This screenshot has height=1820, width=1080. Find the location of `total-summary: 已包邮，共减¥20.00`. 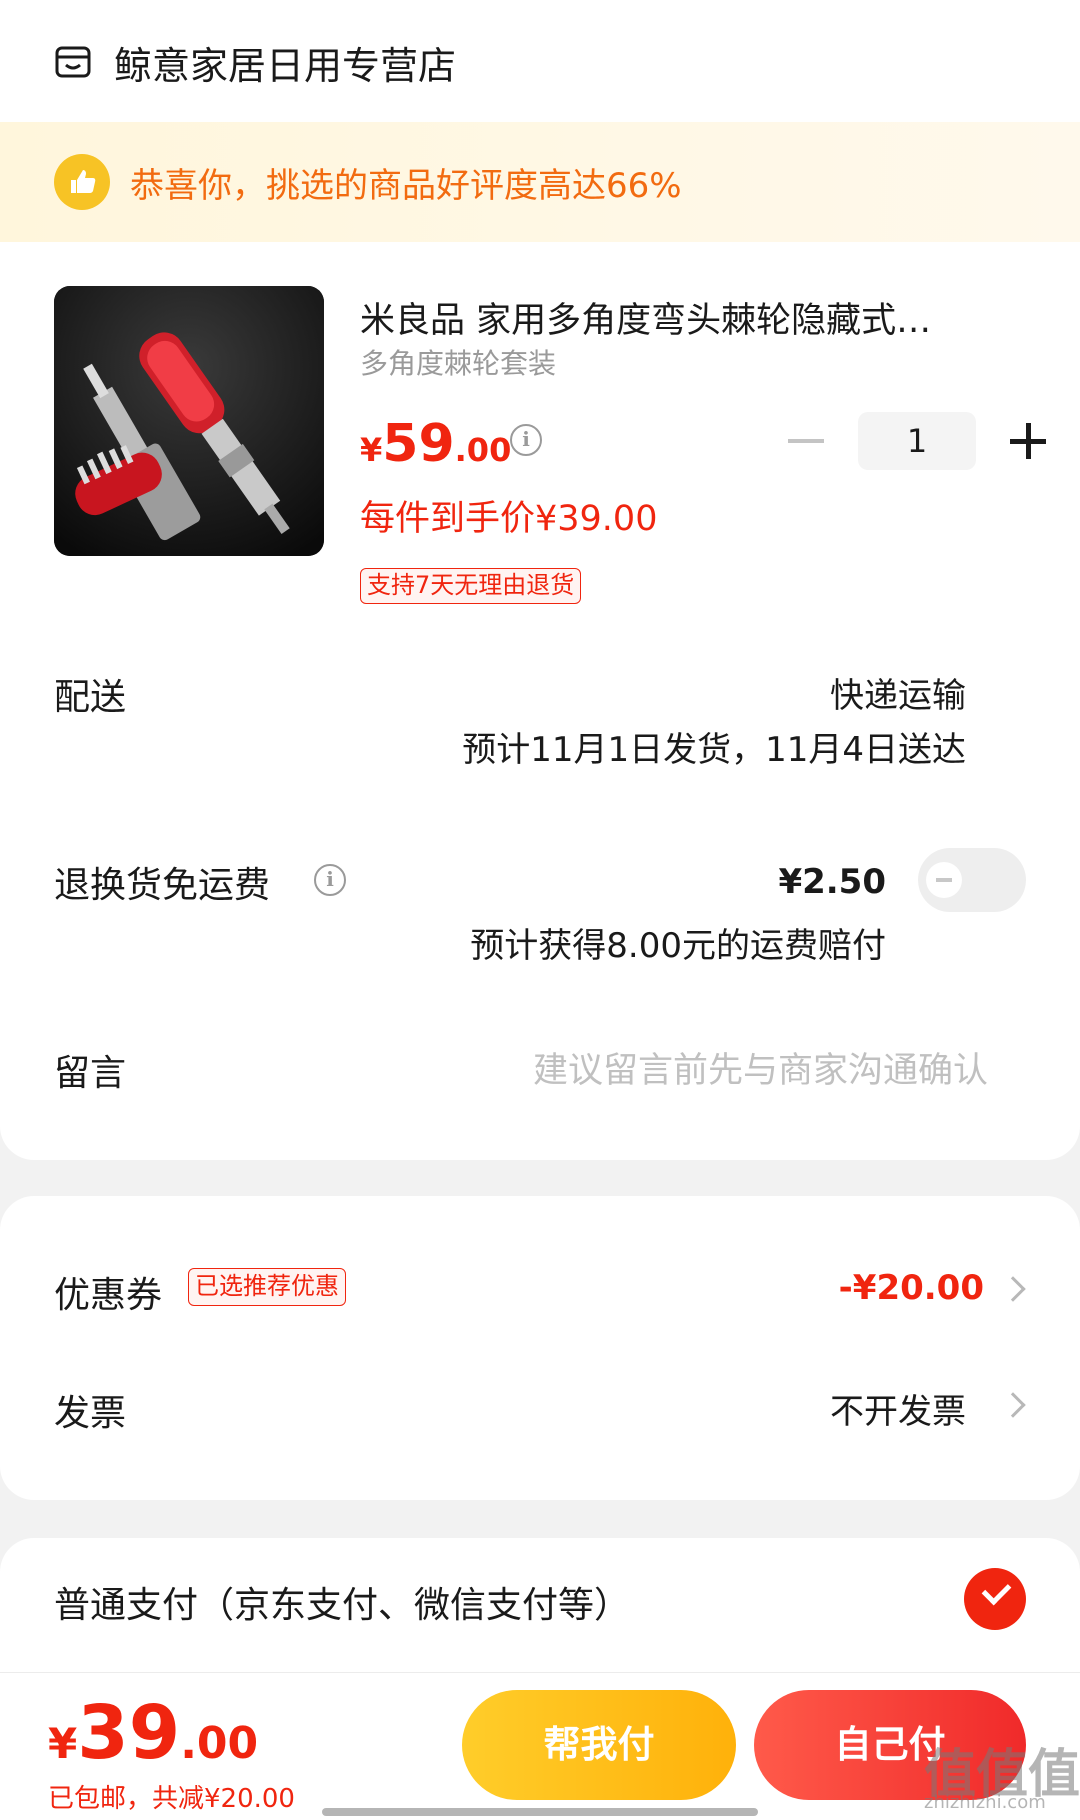

total-summary: 已包邮，共减¥20.00 is located at coordinates (171, 1799).